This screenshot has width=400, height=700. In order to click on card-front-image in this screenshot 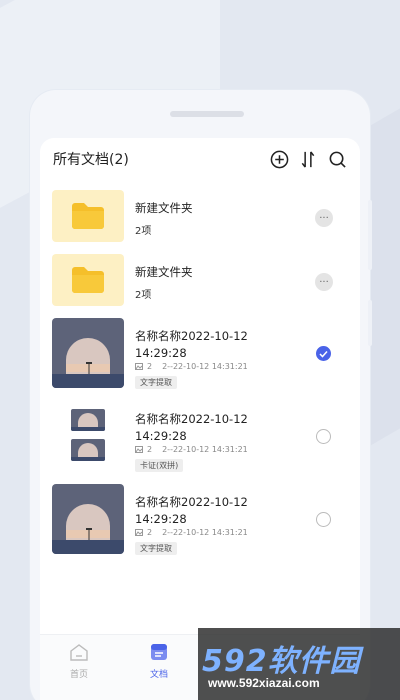, I will do `click(88, 420)`.